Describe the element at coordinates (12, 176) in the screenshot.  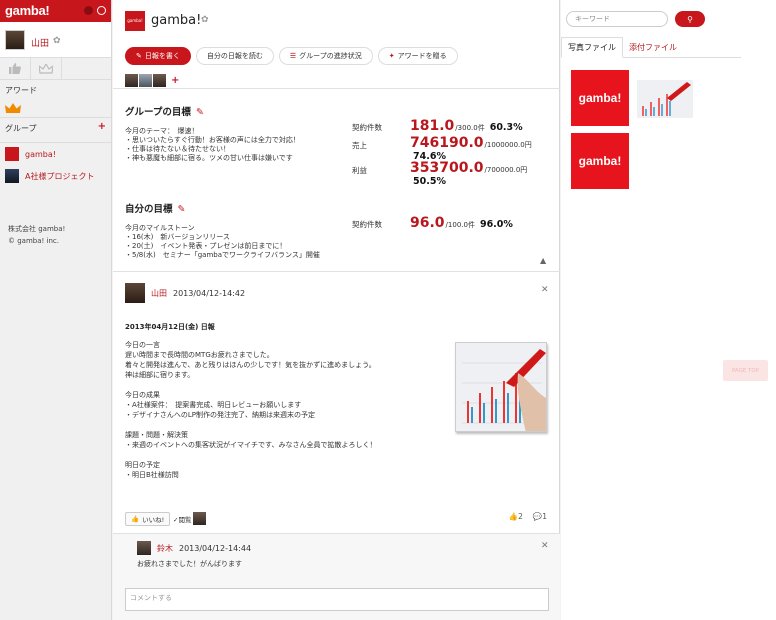
I see `group-photo-icon` at that location.